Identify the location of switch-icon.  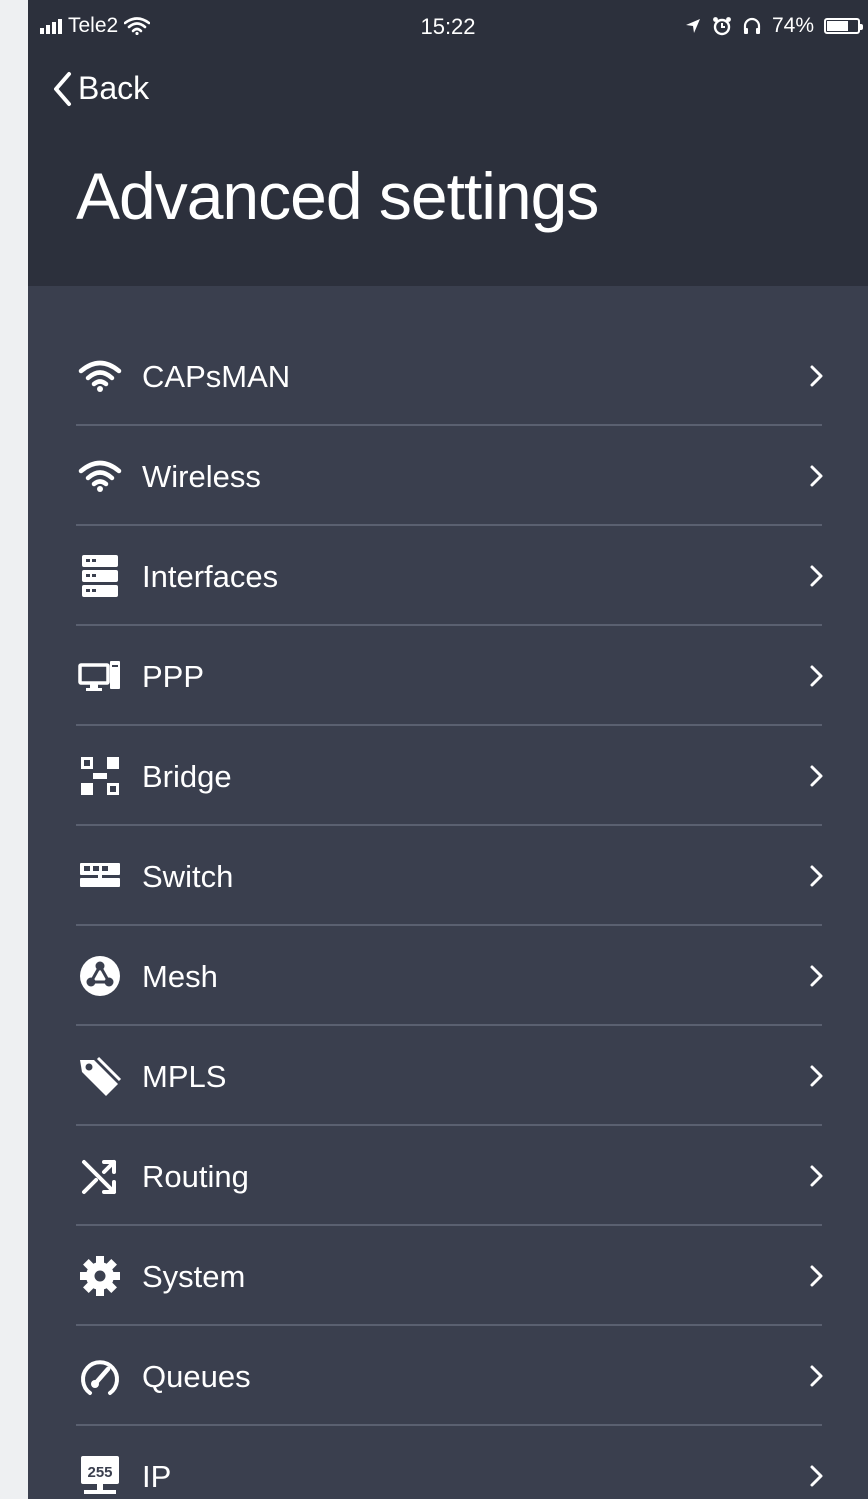
(100, 876).